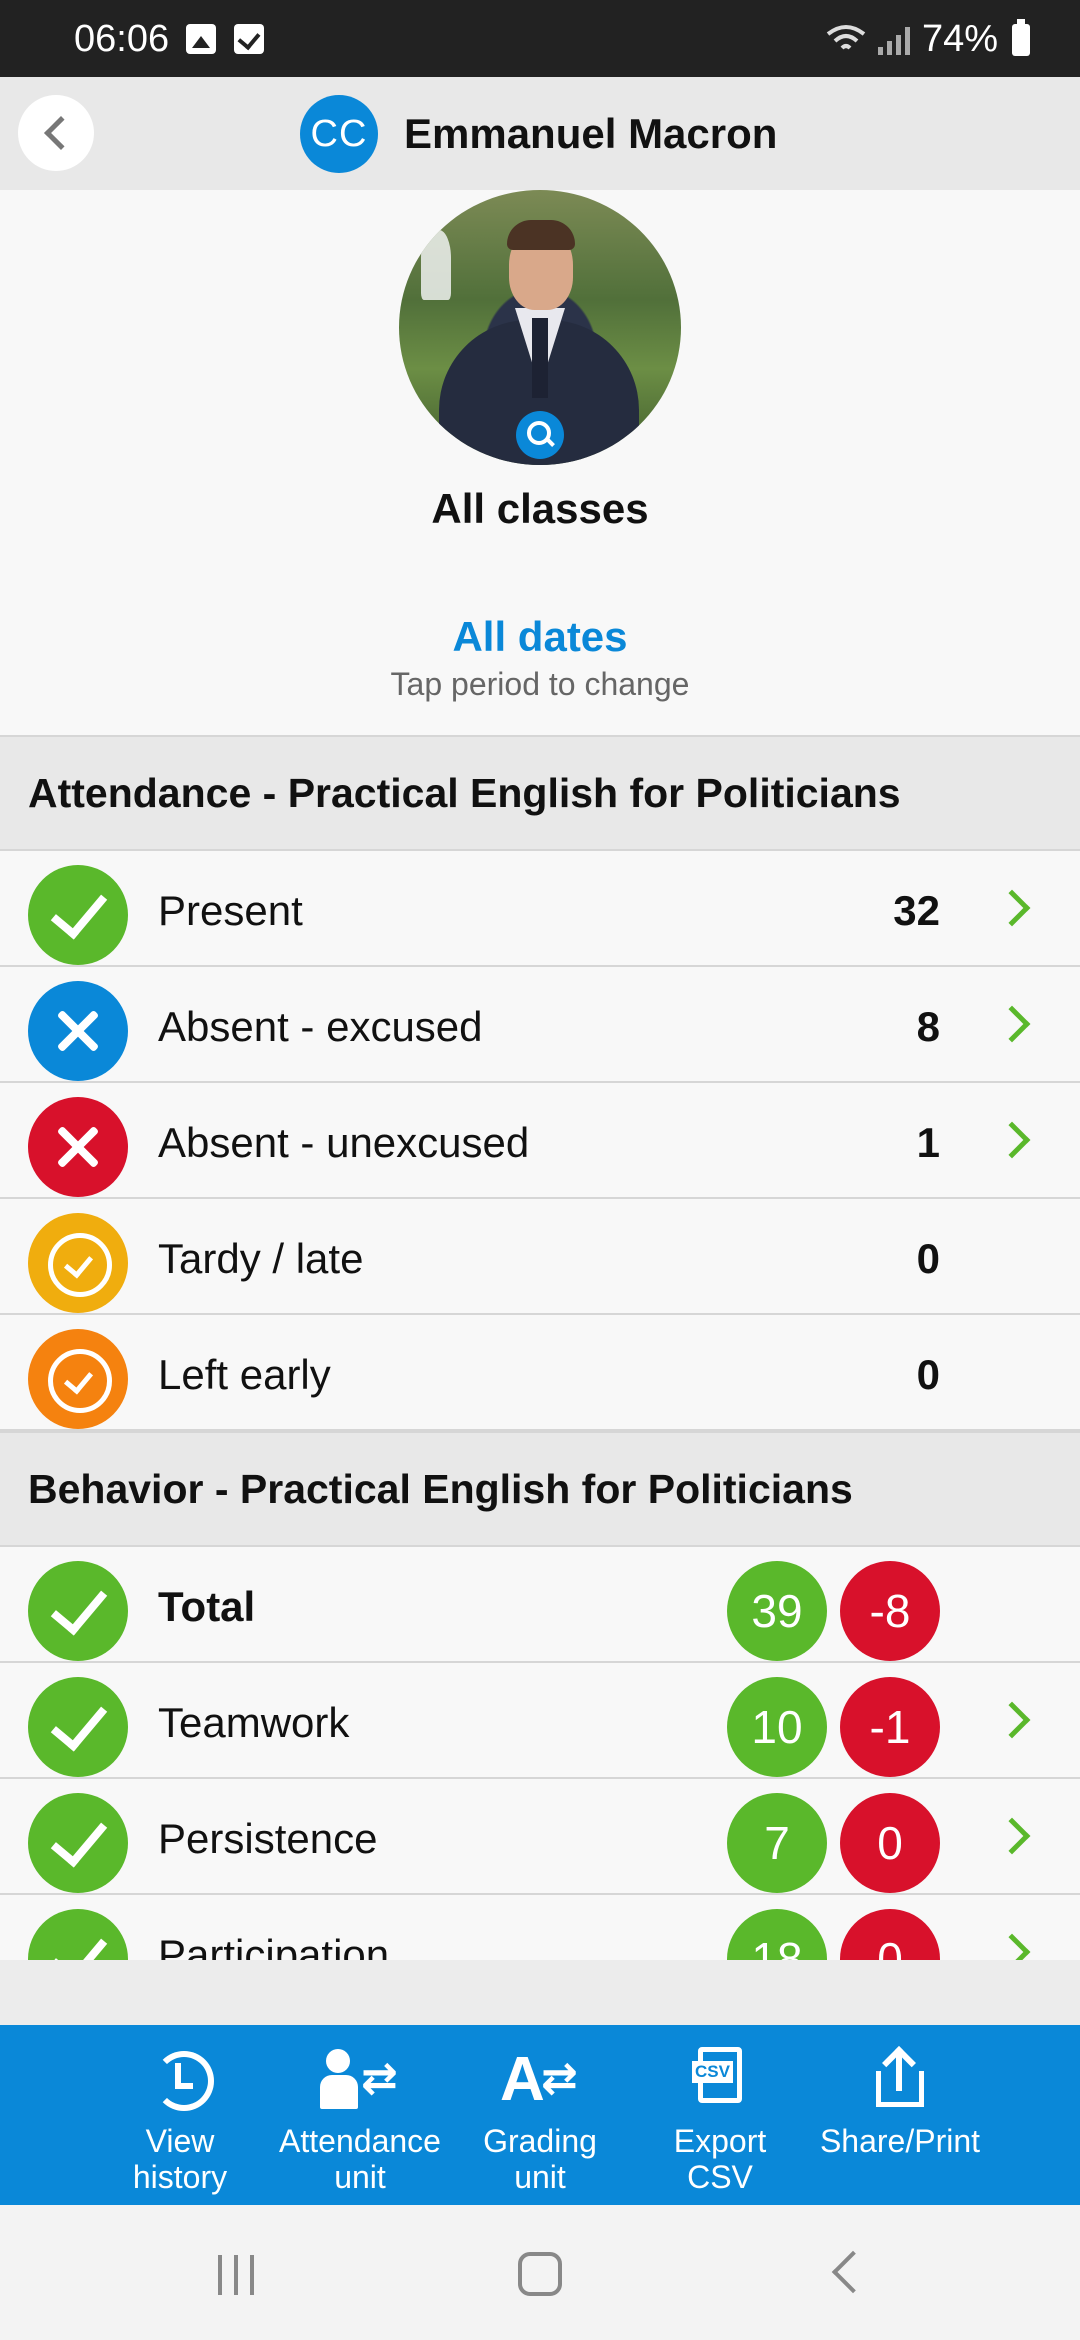 The width and height of the screenshot is (1080, 2340). I want to click on attendance-row-tardy: Tardy / late 0, so click(540, 1257).